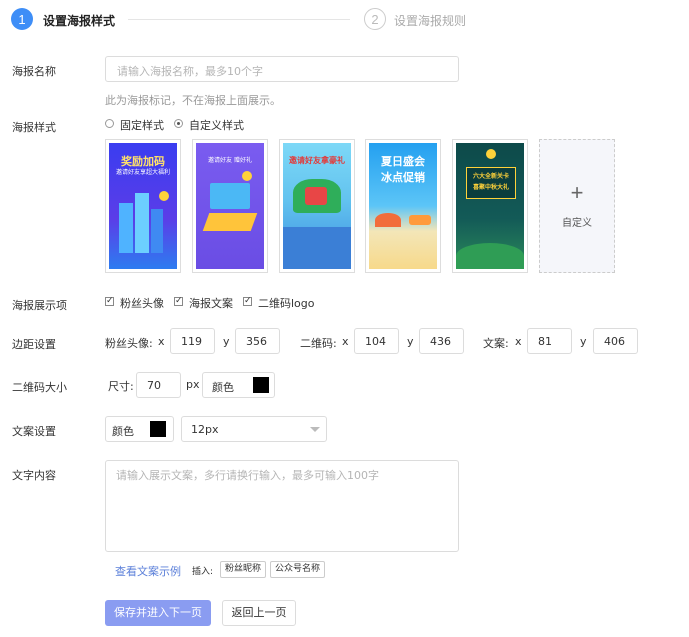  I want to click on poster-template-1: 奖励加码 邀请好友享超大福利, so click(143, 206).